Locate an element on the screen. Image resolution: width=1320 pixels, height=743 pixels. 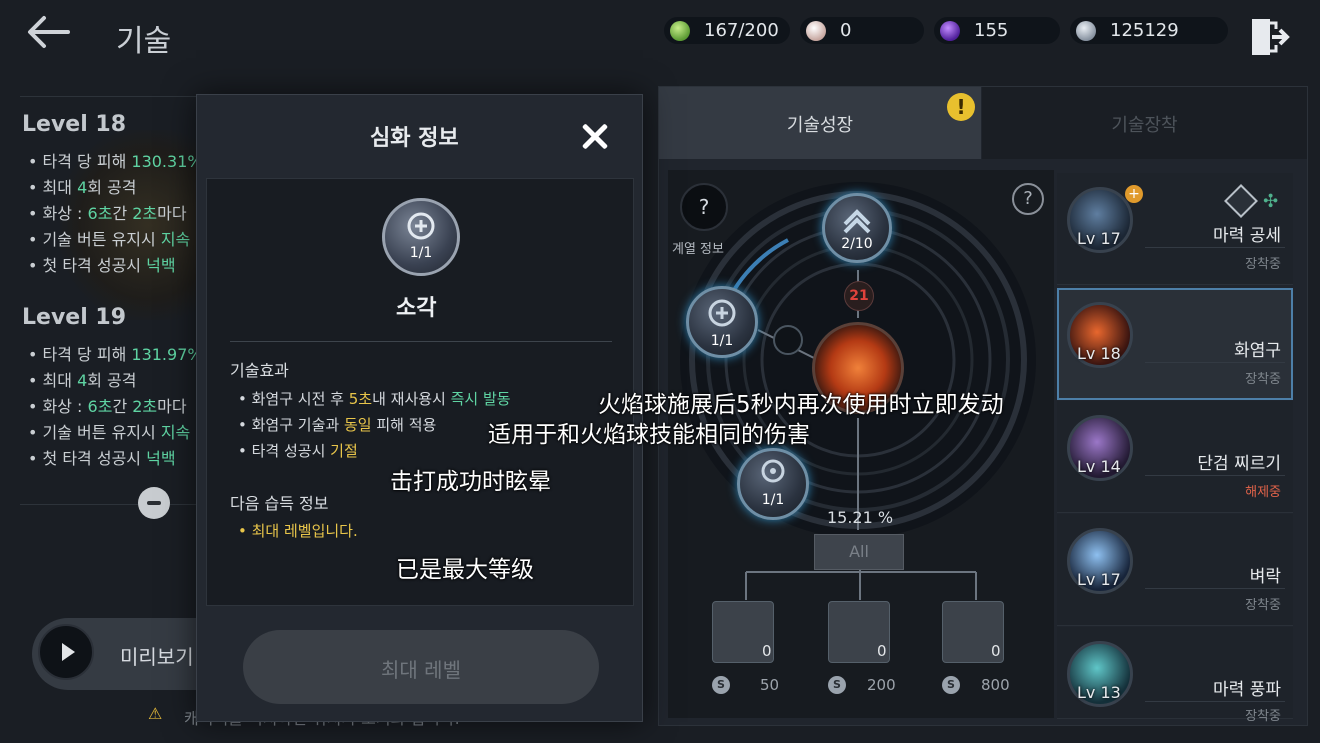
skill-node-upgrade is located at coordinates (857, 228).